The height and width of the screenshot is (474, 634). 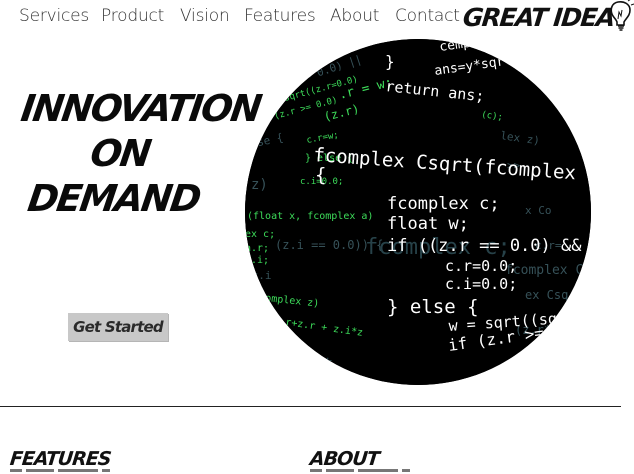 What do you see at coordinates (257, 260) in the screenshot?
I see `svg-text: a.i;` at bounding box center [257, 260].